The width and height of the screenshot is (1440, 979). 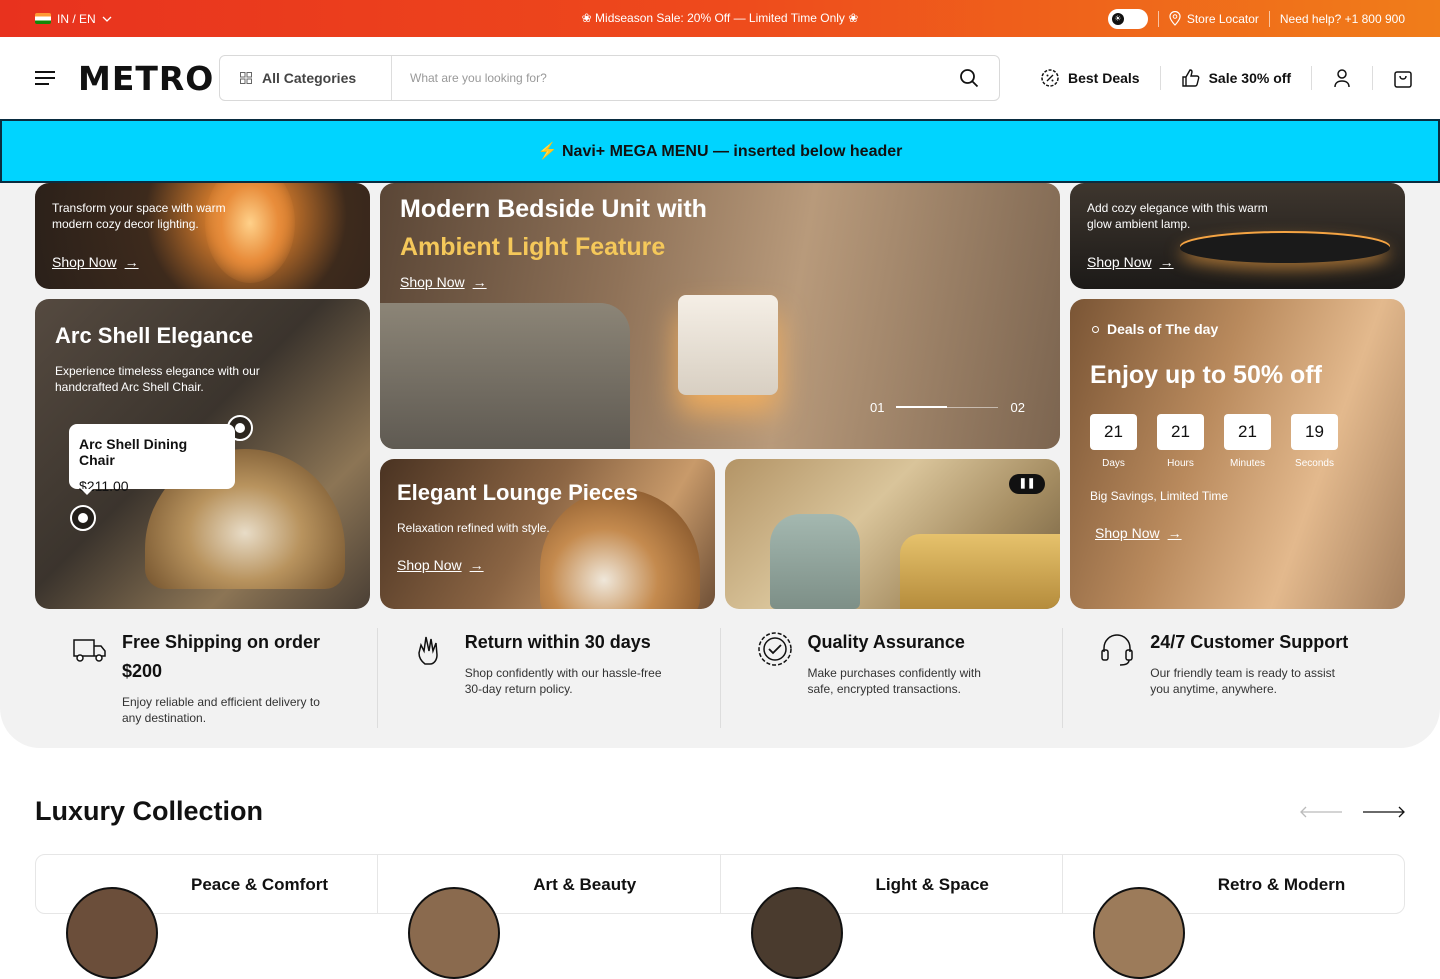 I want to click on delivery-truck-icon, so click(x=89, y=650).